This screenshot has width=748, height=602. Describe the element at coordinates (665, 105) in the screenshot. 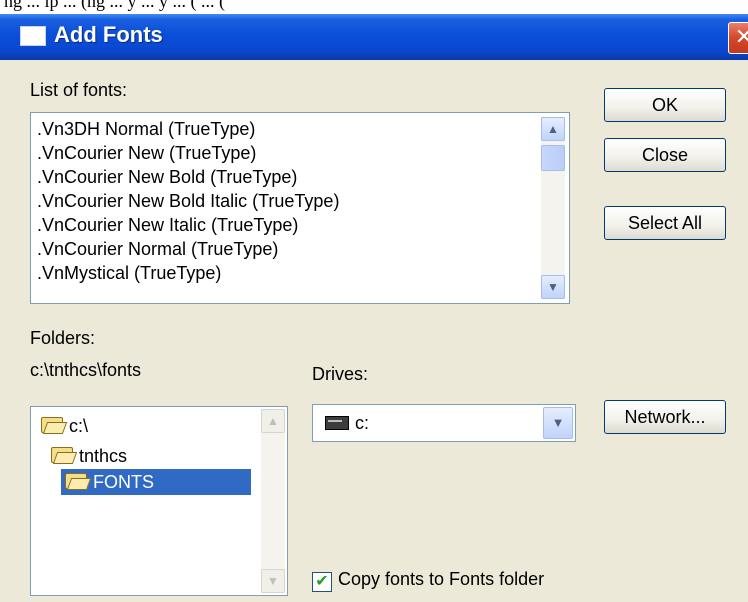

I see `ok-button: OK` at that location.